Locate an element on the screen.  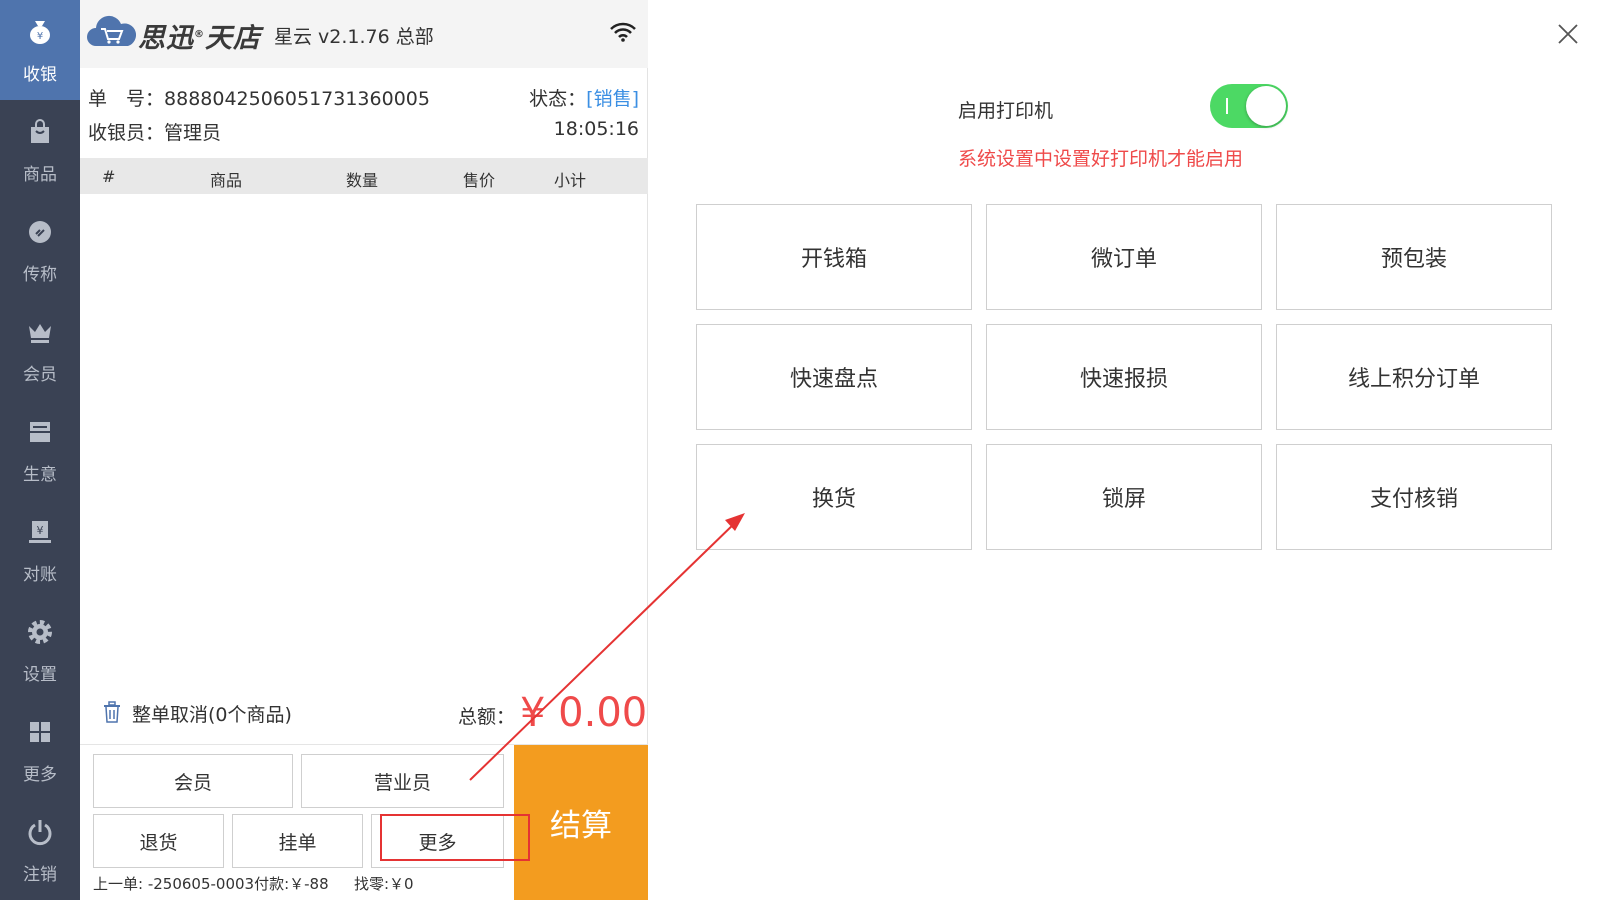
quick-stocktake-button: 快速盘点 is located at coordinates (834, 377).